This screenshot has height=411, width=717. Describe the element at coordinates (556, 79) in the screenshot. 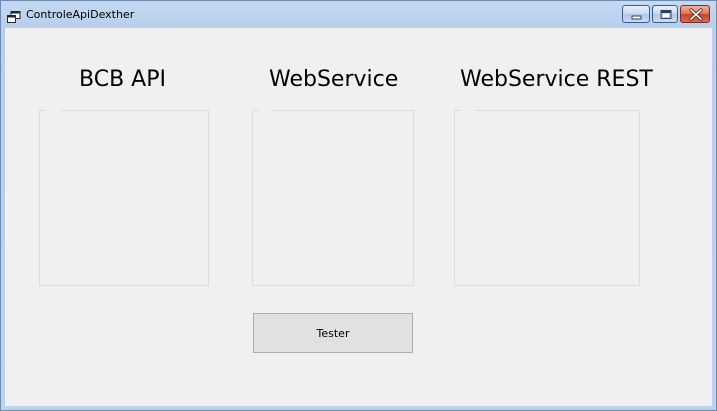

I see `webservice-rest-heading: WebService REST` at that location.